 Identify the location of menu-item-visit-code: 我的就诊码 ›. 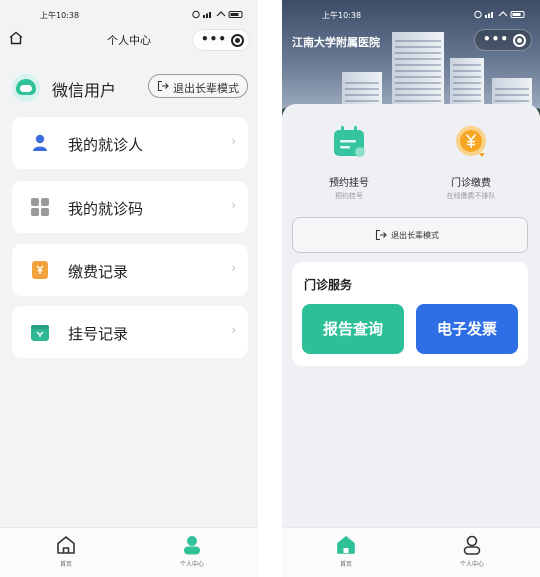
(130, 207).